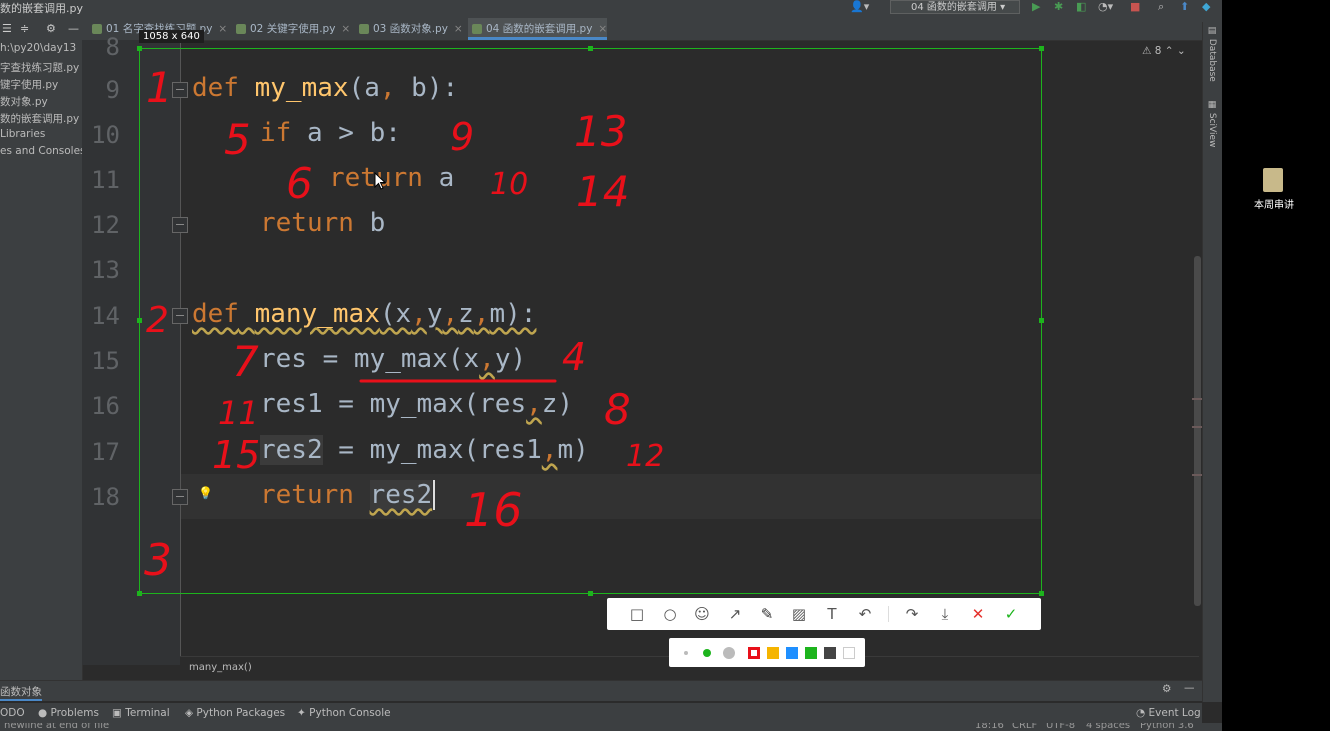  What do you see at coordinates (955, 7) in the screenshot?
I see `run-config-select: 04 函数的嵌套调用 ▾` at bounding box center [955, 7].